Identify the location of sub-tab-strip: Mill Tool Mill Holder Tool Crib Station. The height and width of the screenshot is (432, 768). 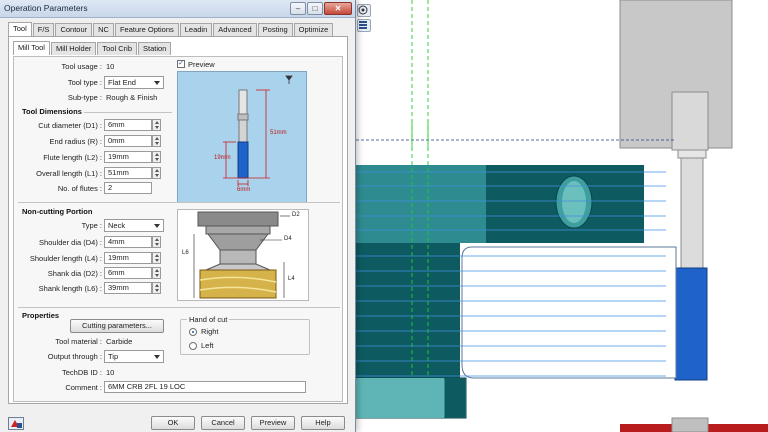
(92, 48).